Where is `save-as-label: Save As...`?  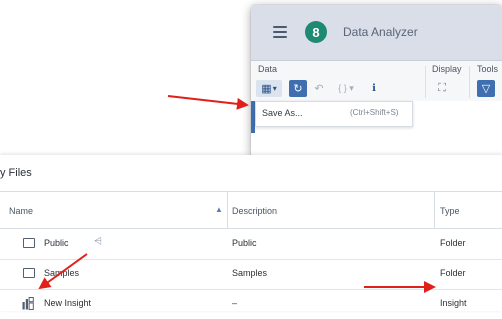 save-as-label: Save As... is located at coordinates (282, 113).